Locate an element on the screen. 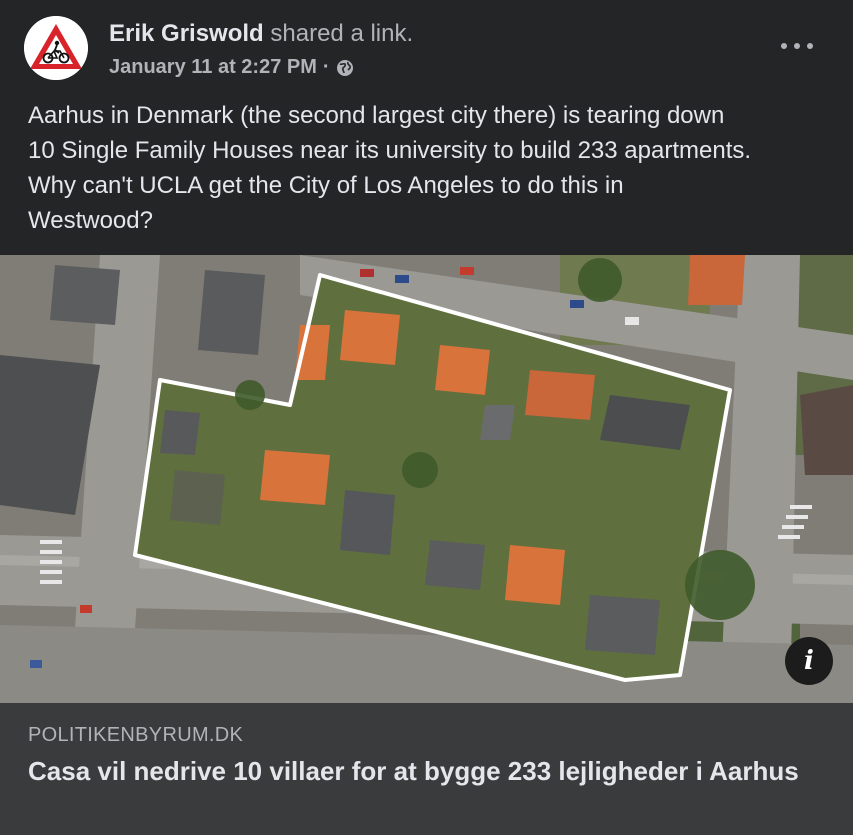 The height and width of the screenshot is (835, 853). post-byline: Erik Griswold shared a link. is located at coordinates (261, 34).